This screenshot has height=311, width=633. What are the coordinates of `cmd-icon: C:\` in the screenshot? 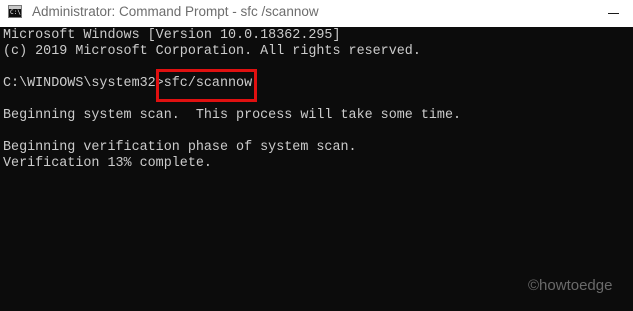 It's located at (15, 11).